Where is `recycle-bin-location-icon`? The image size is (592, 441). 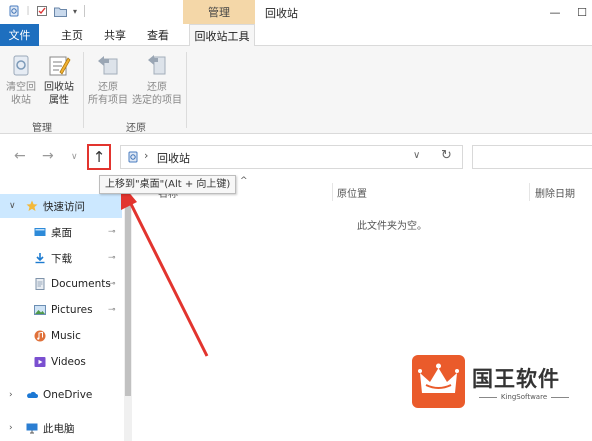
recycle-bin-location-icon is located at coordinates (133, 157).